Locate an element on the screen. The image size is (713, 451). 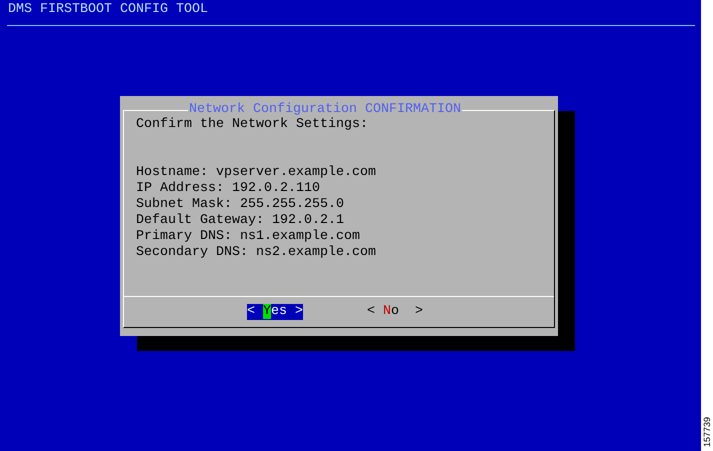
dialog-button: < No > is located at coordinates (395, 312).